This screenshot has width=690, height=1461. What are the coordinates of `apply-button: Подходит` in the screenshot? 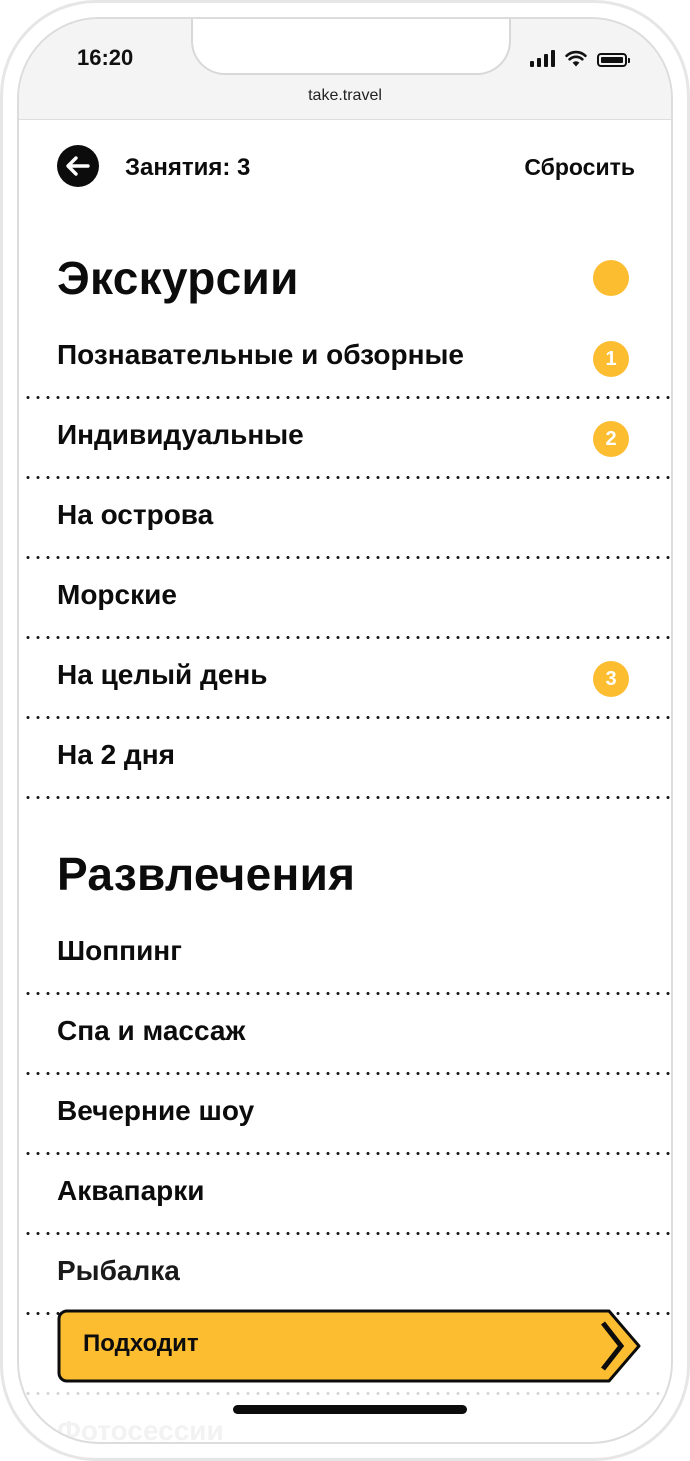 It's located at (350, 1346).